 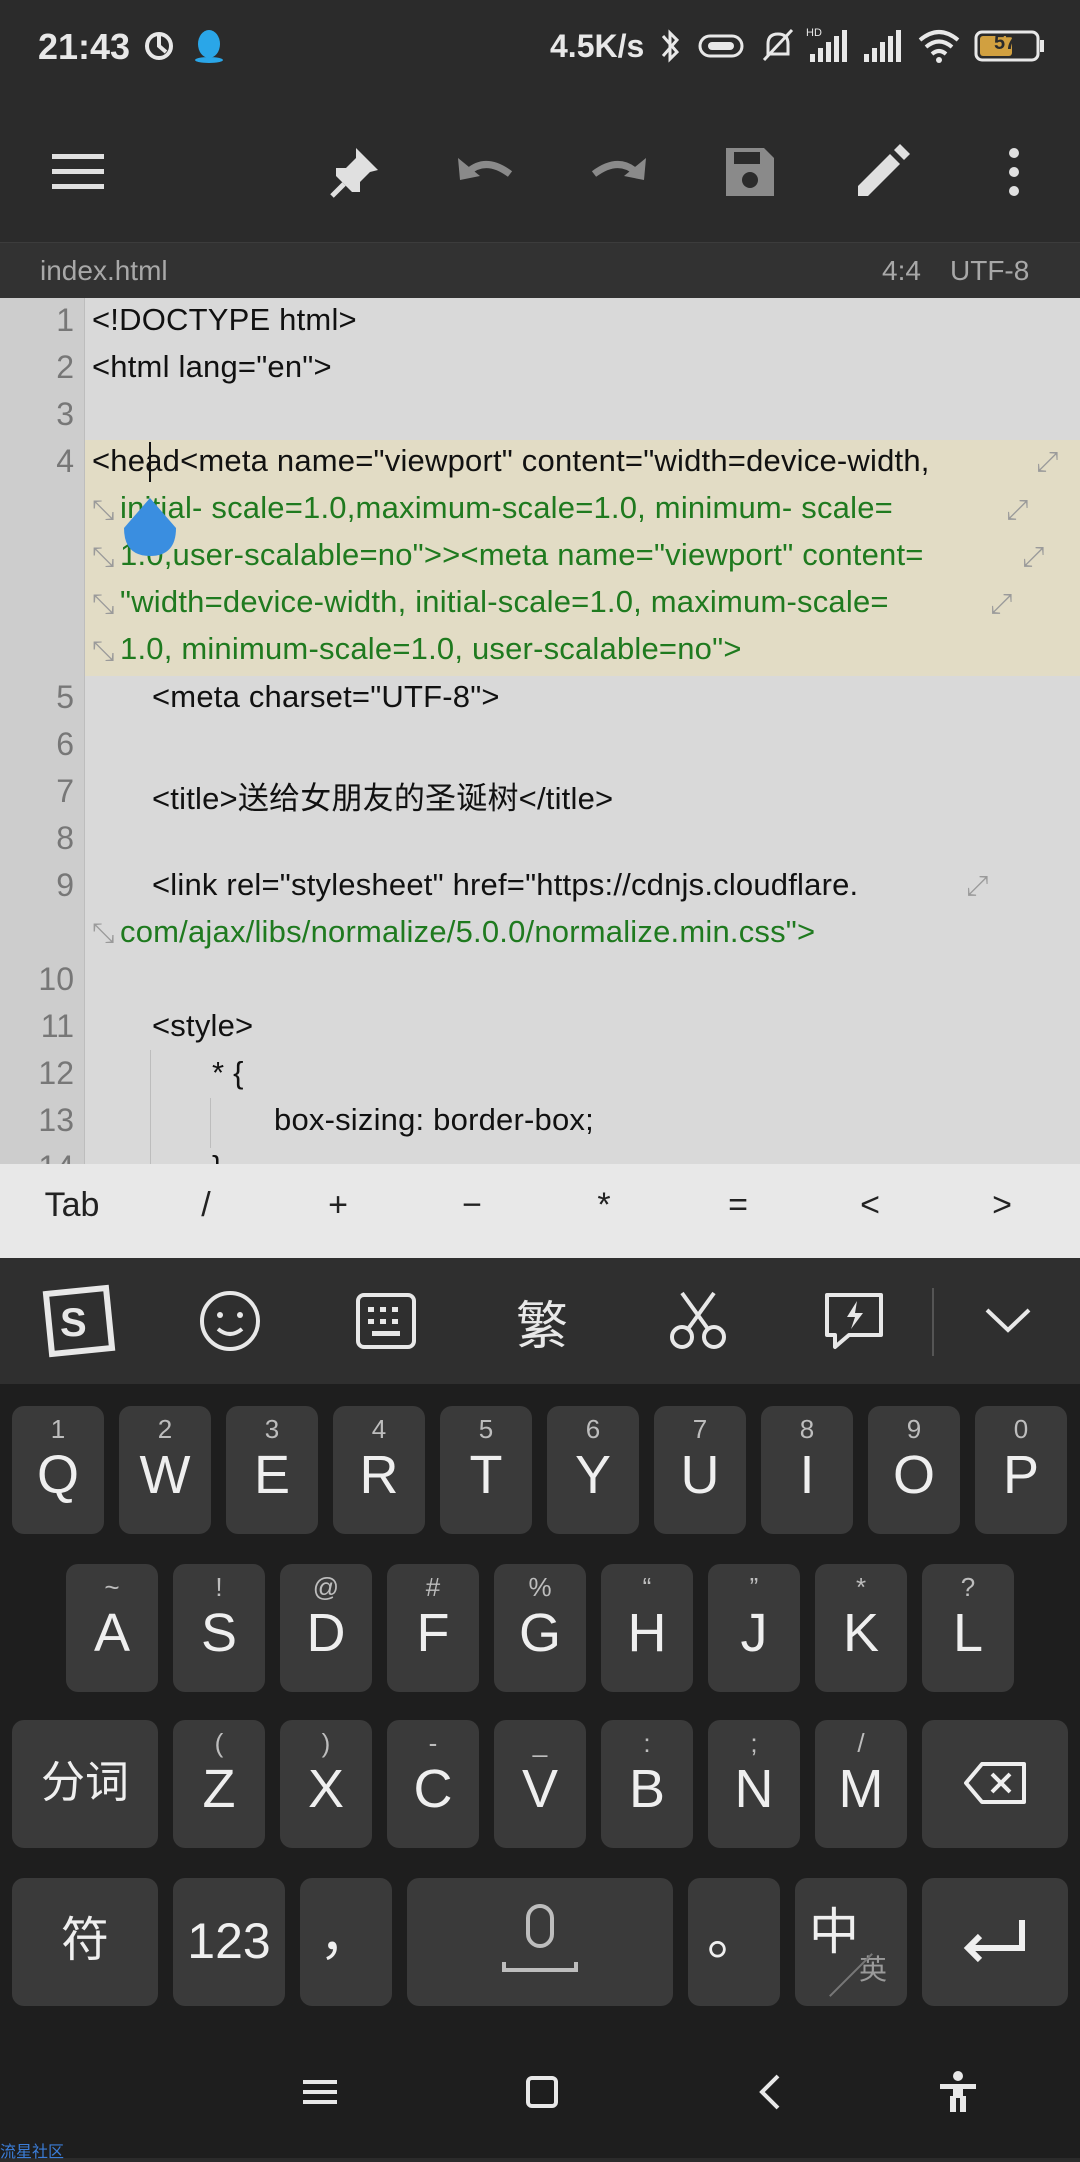 What do you see at coordinates (870, 1205) in the screenshot?
I see `extra-key-lt: <` at bounding box center [870, 1205].